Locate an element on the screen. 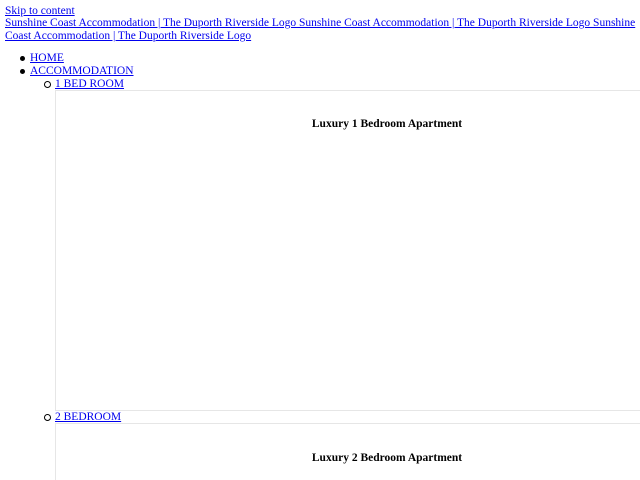 This screenshot has height=480, width=640. submenu-link-1-bedroom: 1 BED ROOM is located at coordinates (89, 84).